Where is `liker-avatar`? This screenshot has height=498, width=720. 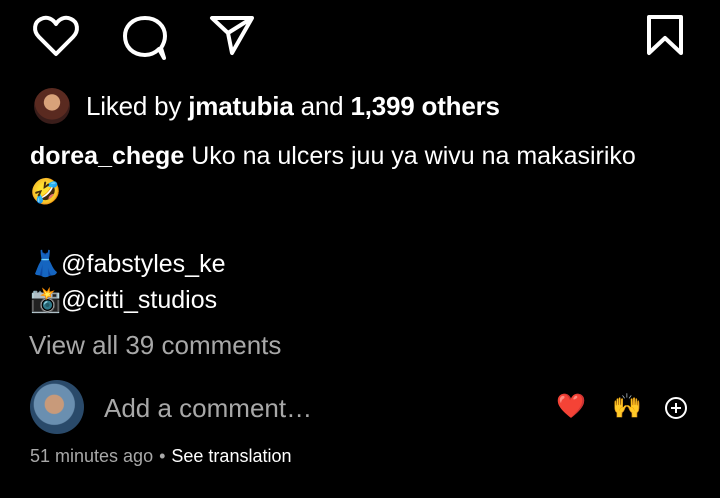
liker-avatar is located at coordinates (52, 106).